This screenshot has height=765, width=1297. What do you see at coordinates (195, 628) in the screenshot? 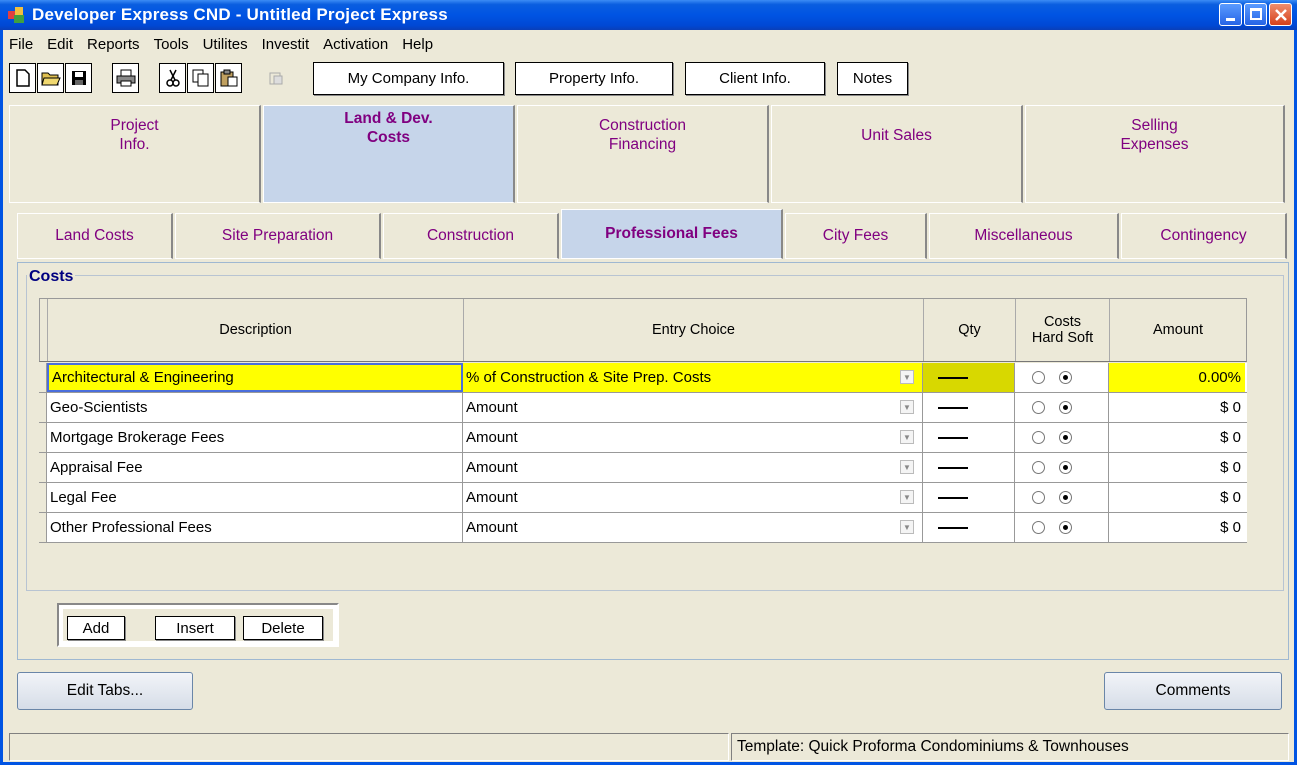
I see `insert-button: Insert` at bounding box center [195, 628].